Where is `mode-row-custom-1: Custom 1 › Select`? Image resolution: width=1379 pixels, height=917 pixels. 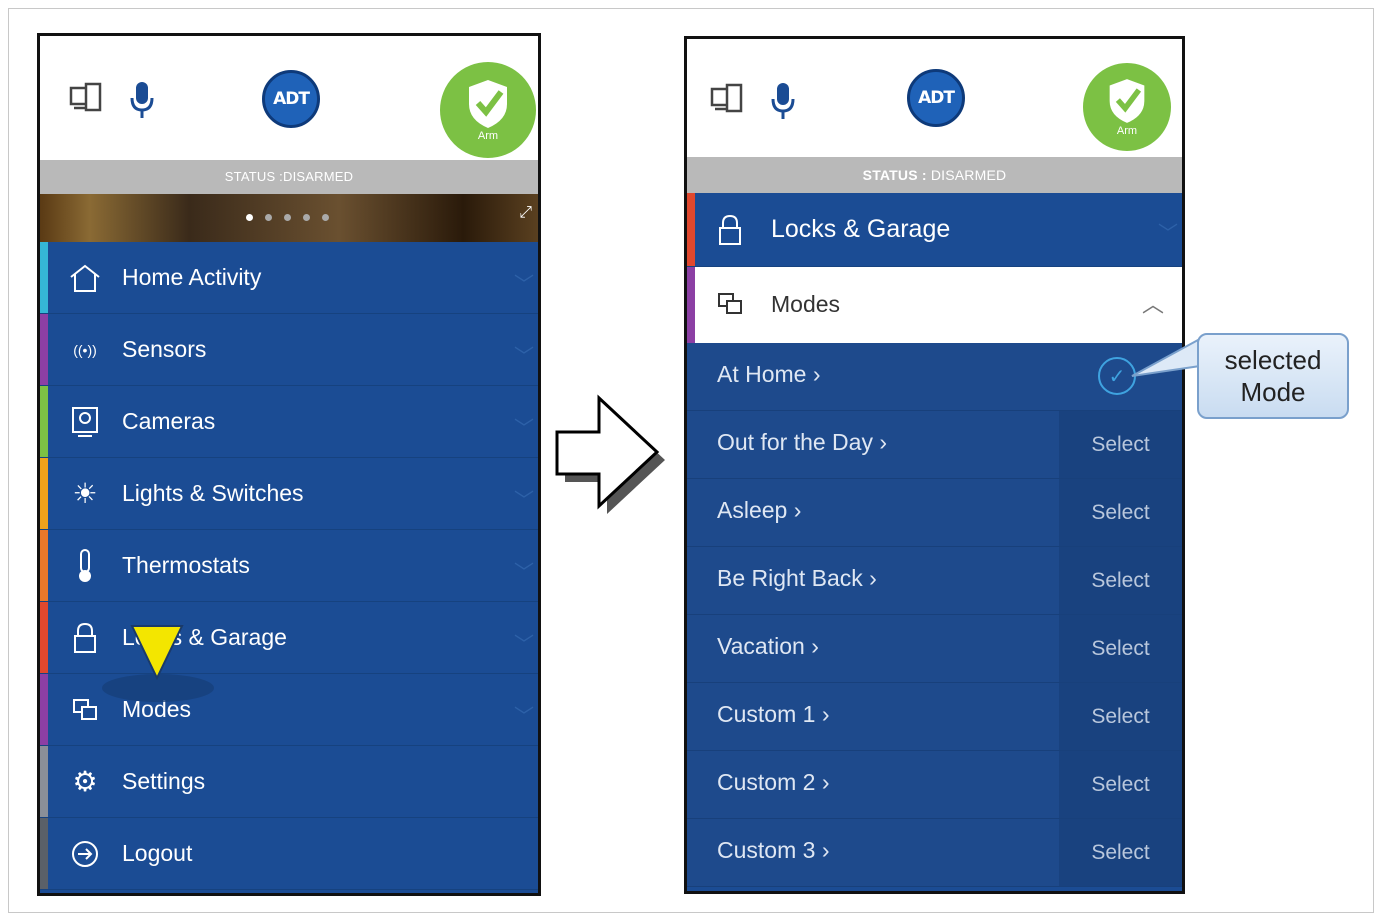 mode-row-custom-1: Custom 1 › Select is located at coordinates (934, 717).